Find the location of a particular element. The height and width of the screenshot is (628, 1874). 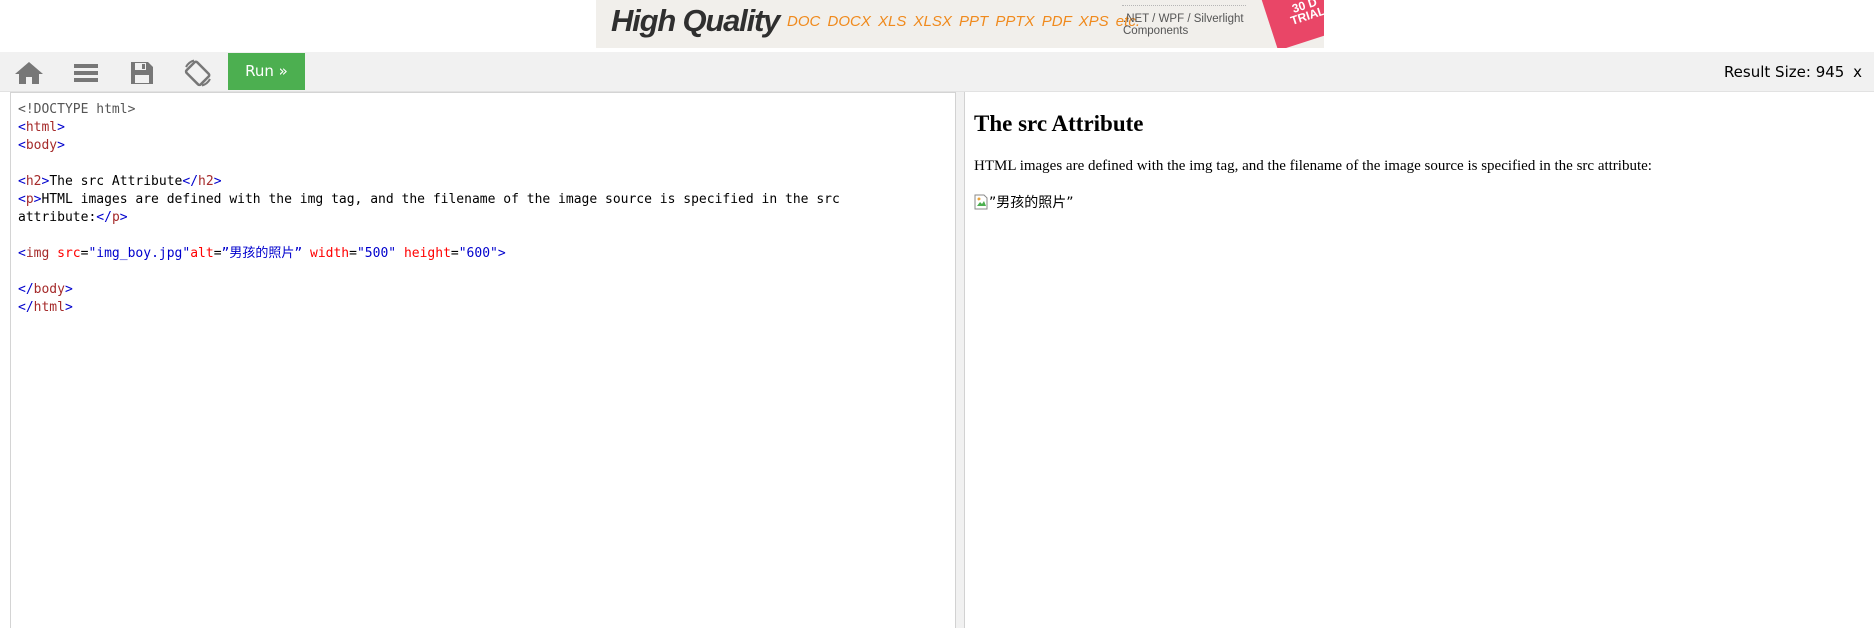

broken-image: ”男孩的照片” is located at coordinates (1024, 202).